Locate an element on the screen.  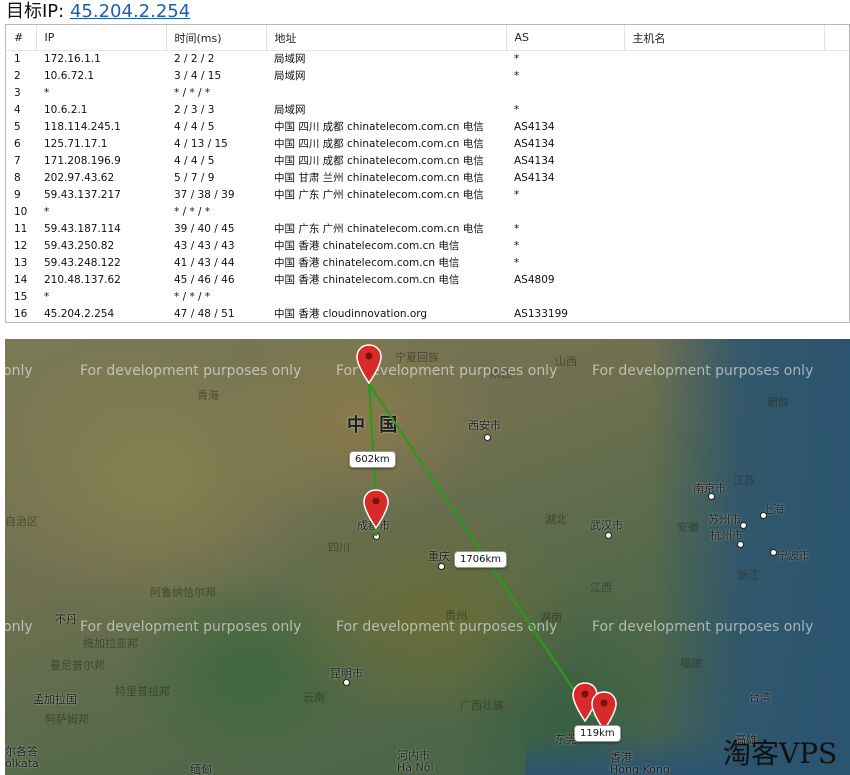
cell-addr: 中国 香港 chinatelecom.com.cn 电信 is located at coordinates (367, 263).